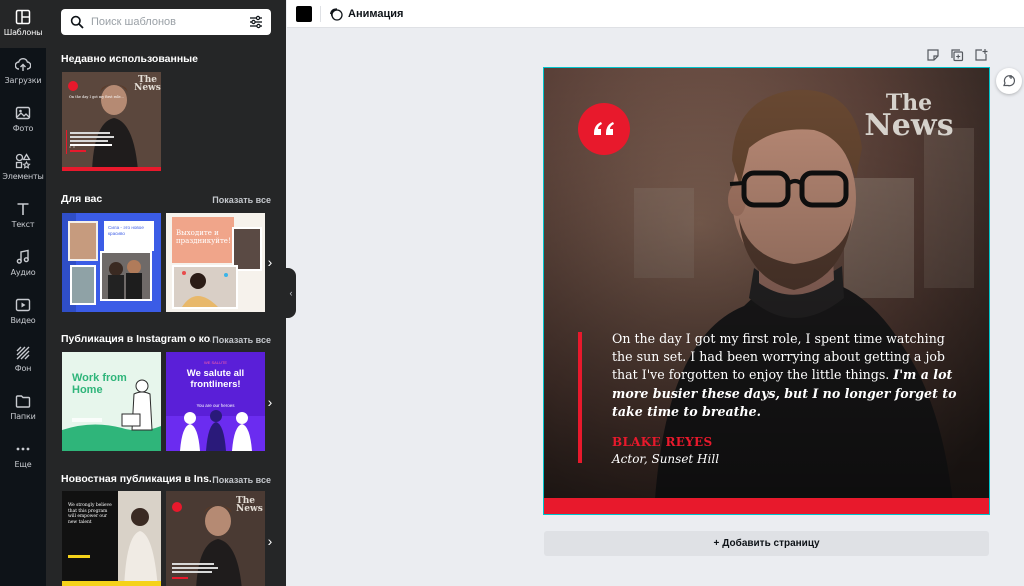  I want to click on nav-elements: Элементы, so click(23, 168).